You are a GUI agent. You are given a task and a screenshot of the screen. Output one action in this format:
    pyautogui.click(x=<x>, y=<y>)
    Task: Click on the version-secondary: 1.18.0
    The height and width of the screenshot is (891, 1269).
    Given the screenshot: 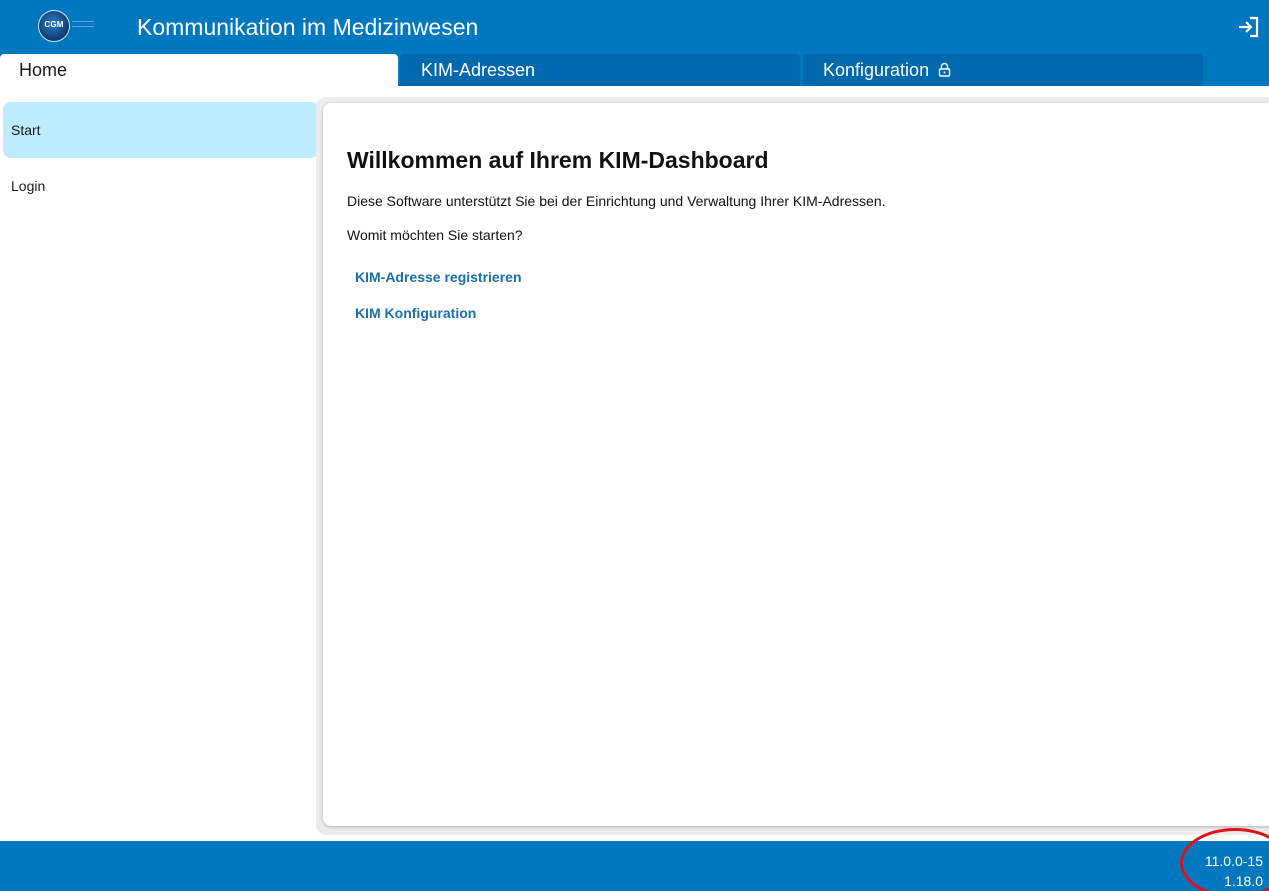 What is the action you would take?
    pyautogui.click(x=1243, y=881)
    